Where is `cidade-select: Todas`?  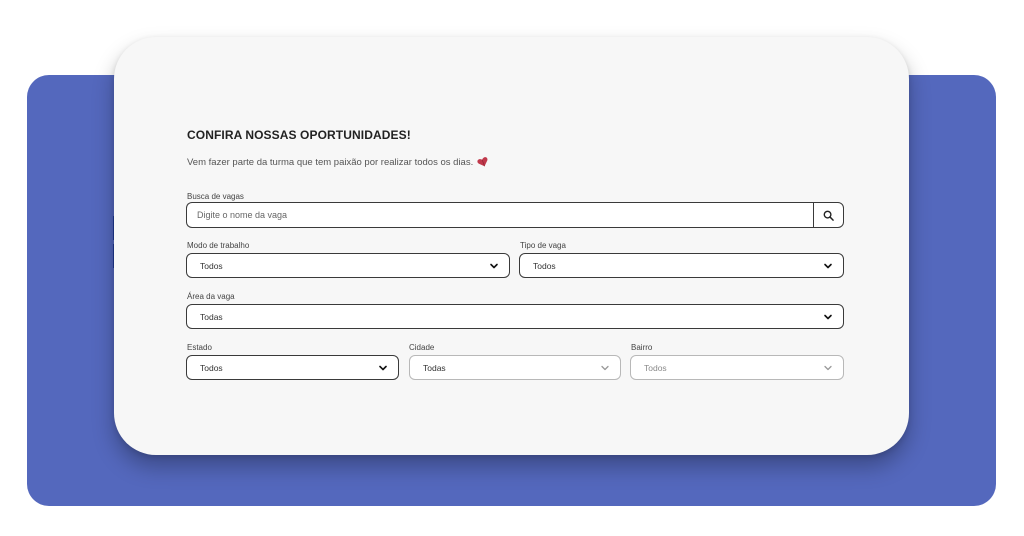
cidade-select: Todas is located at coordinates (515, 367).